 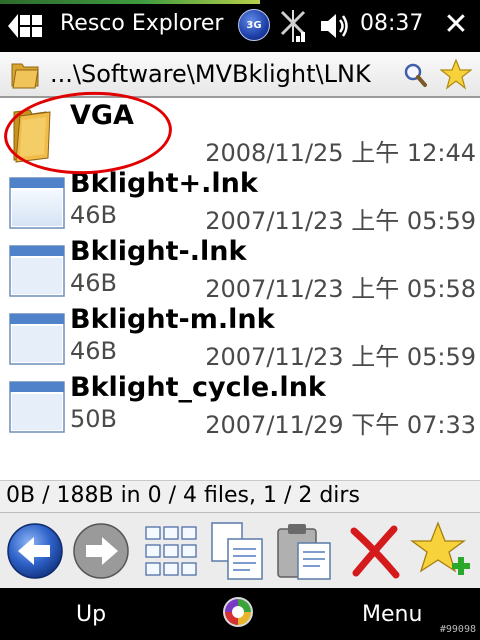 I want to click on softkey-up: Up, so click(x=91, y=614).